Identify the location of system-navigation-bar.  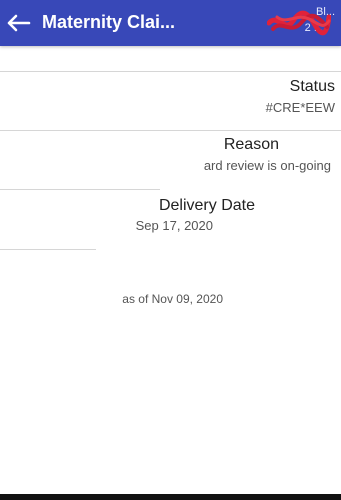
(170, 497).